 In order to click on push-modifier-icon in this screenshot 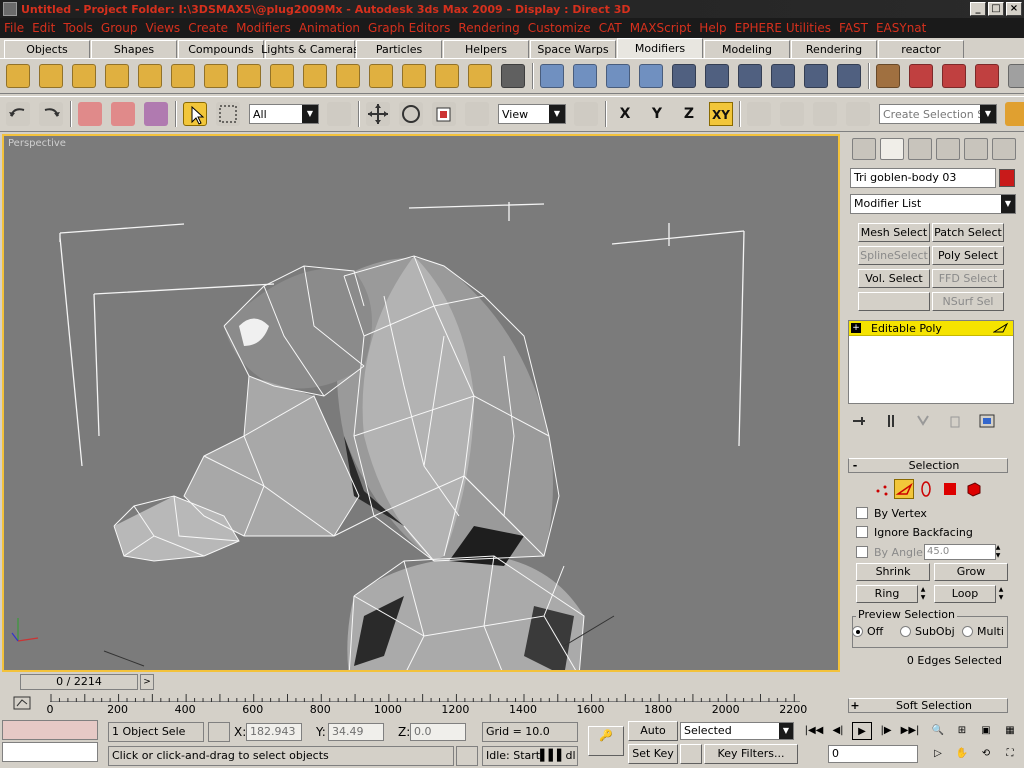, I will do `click(216, 76)`.